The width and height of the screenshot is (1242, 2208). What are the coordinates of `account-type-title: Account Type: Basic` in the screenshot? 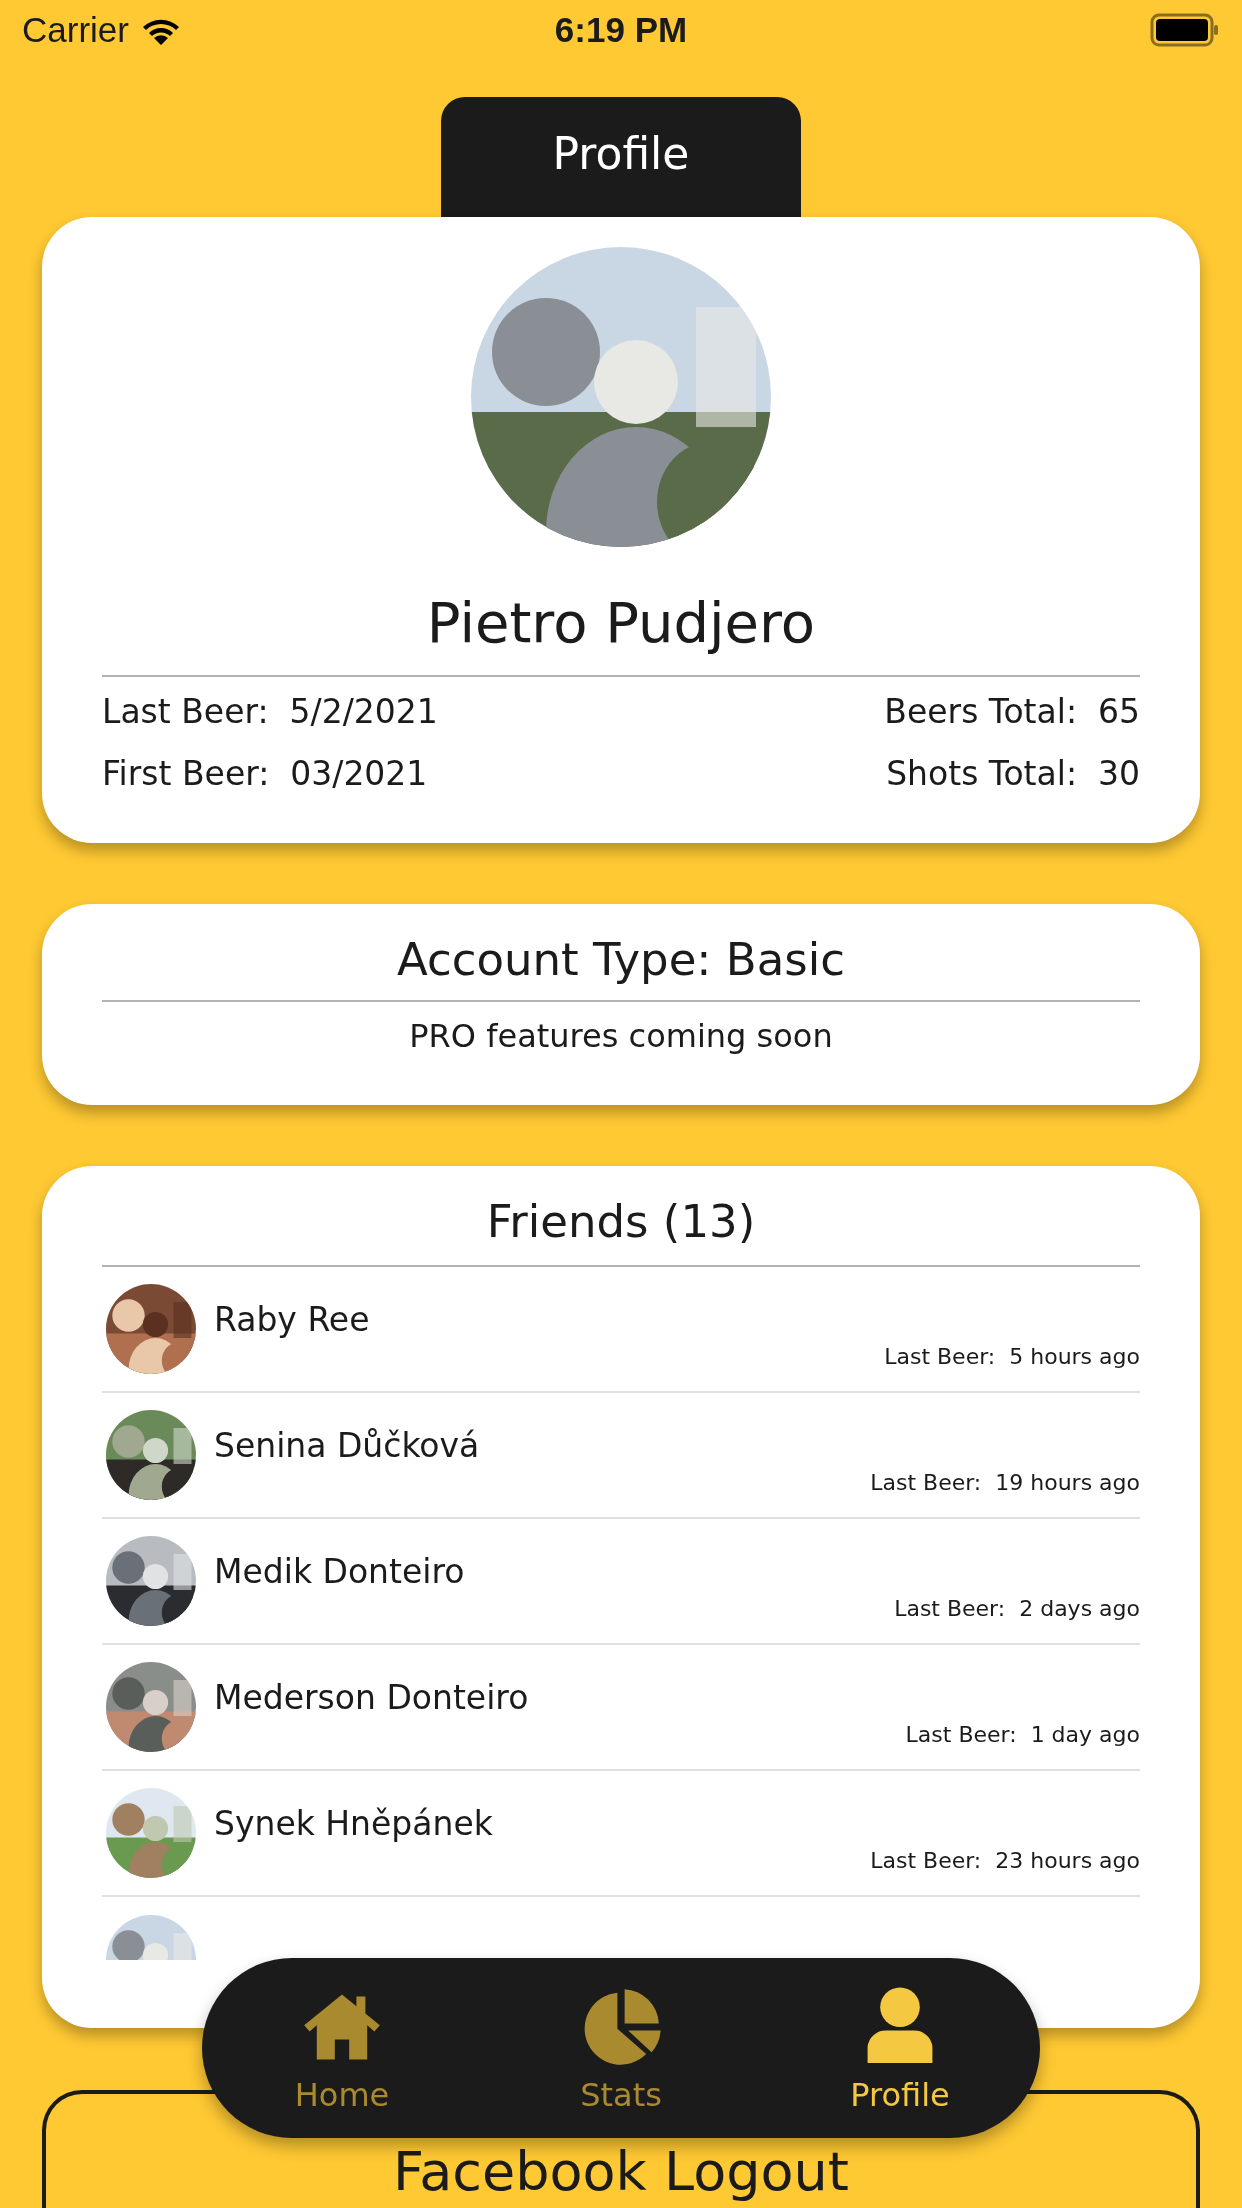 It's located at (621, 960).